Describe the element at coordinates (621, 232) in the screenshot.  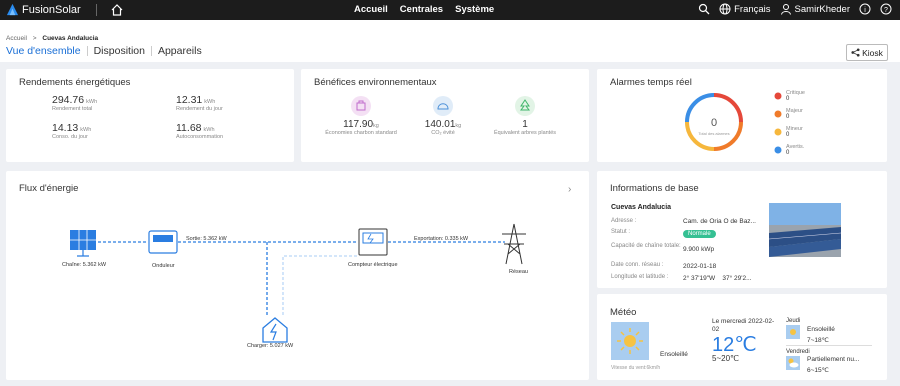
I see `status-label: Statut :` at that location.